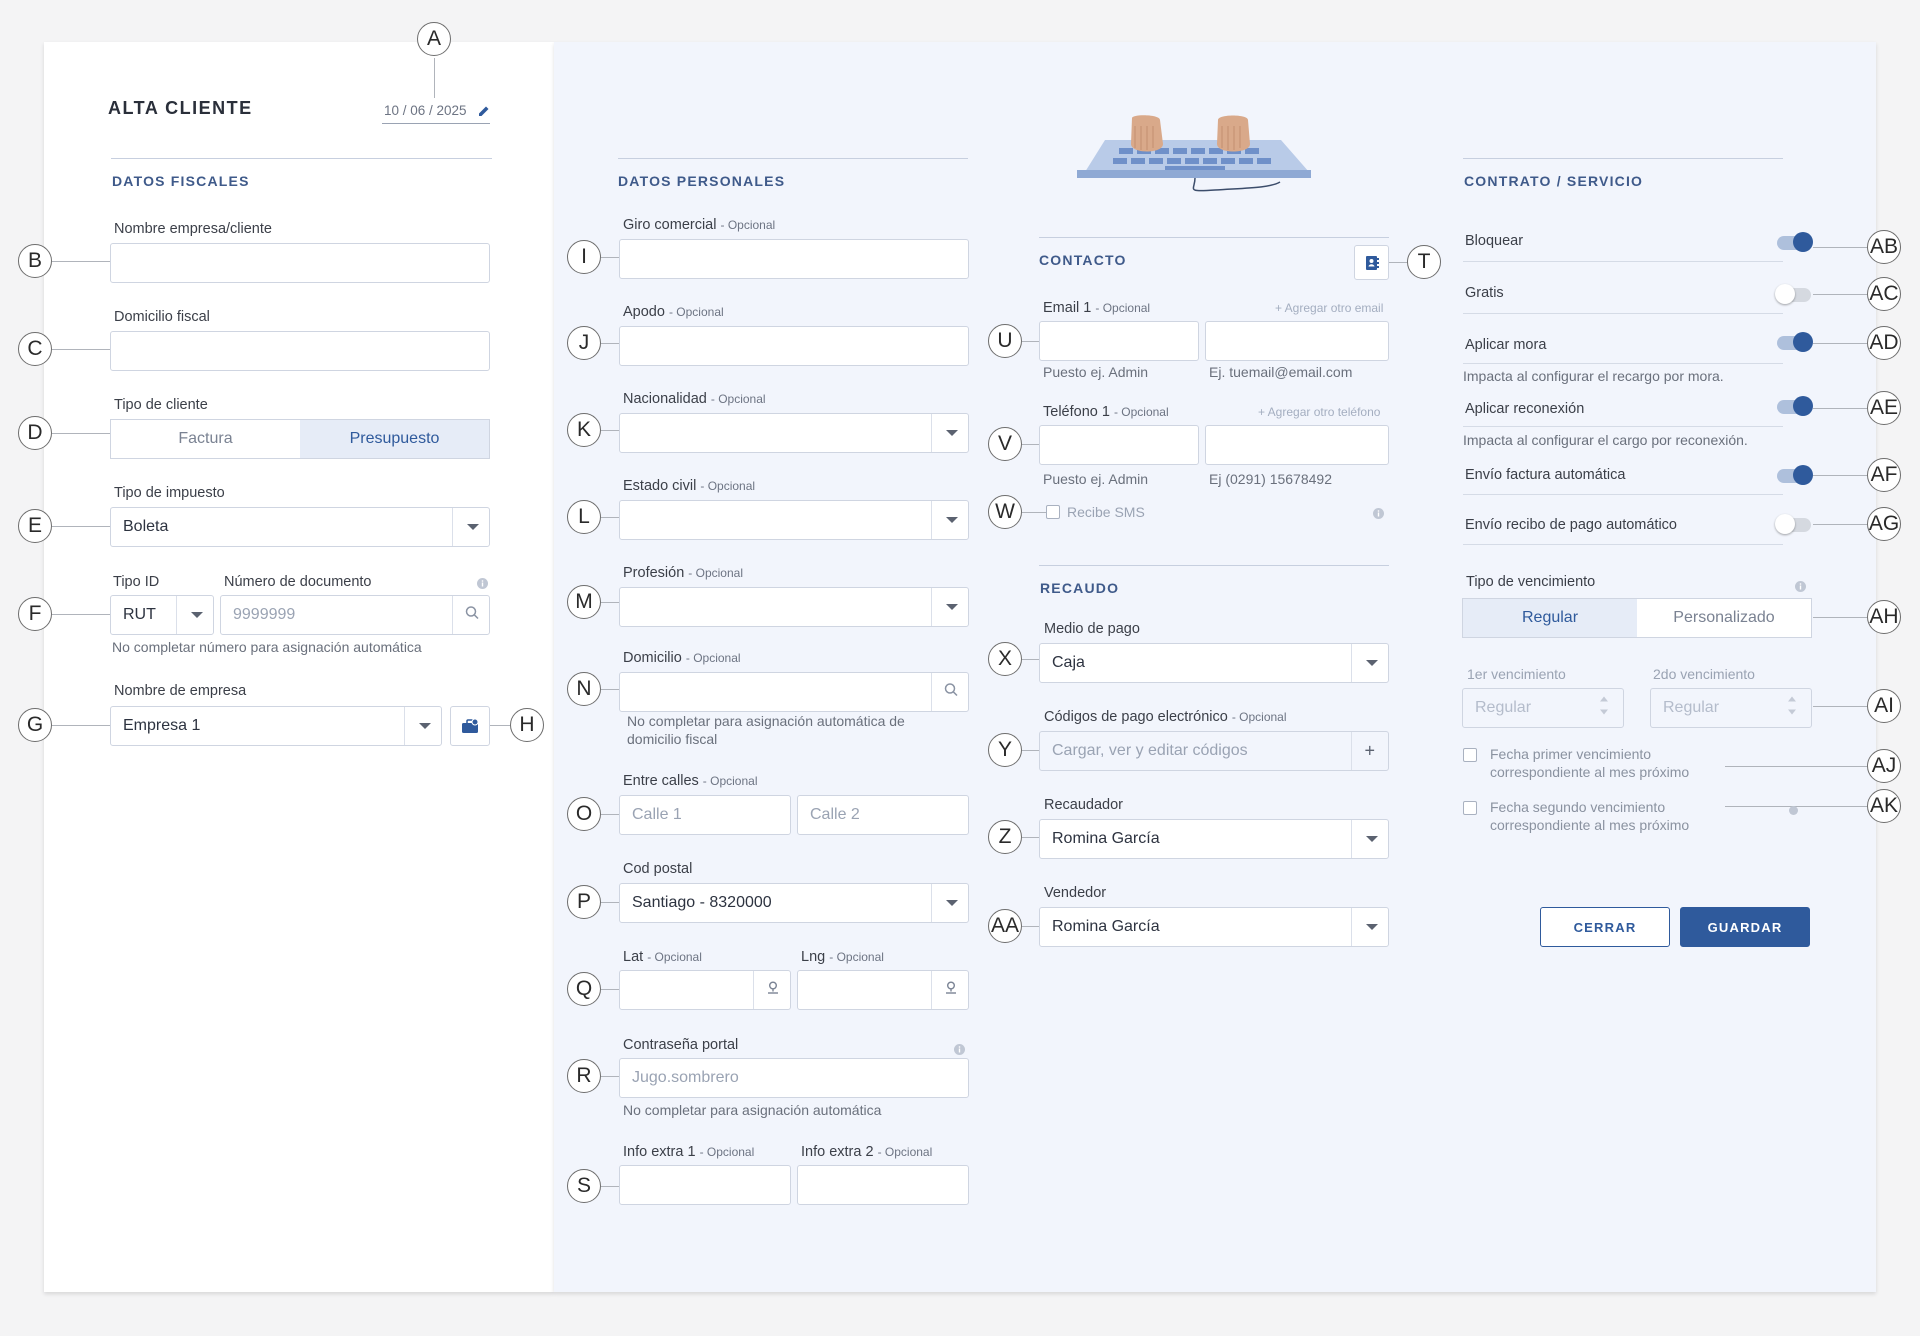 This screenshot has height=1336, width=1920. I want to click on annotation-marker: W, so click(1005, 512).